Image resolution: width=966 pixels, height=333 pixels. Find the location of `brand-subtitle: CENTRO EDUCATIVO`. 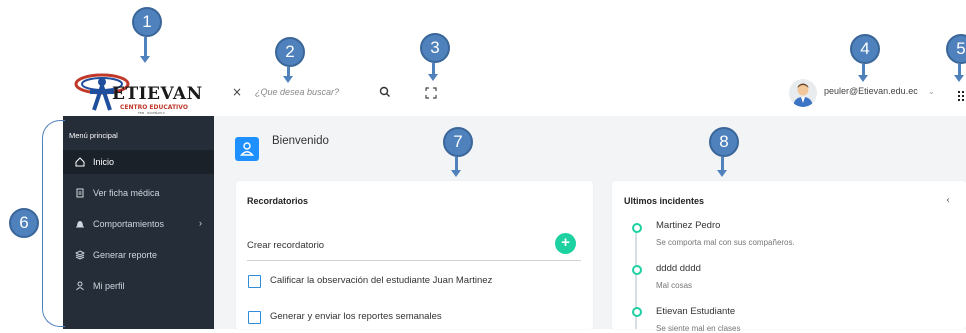

brand-subtitle: CENTRO EDUCATIVO is located at coordinates (154, 107).